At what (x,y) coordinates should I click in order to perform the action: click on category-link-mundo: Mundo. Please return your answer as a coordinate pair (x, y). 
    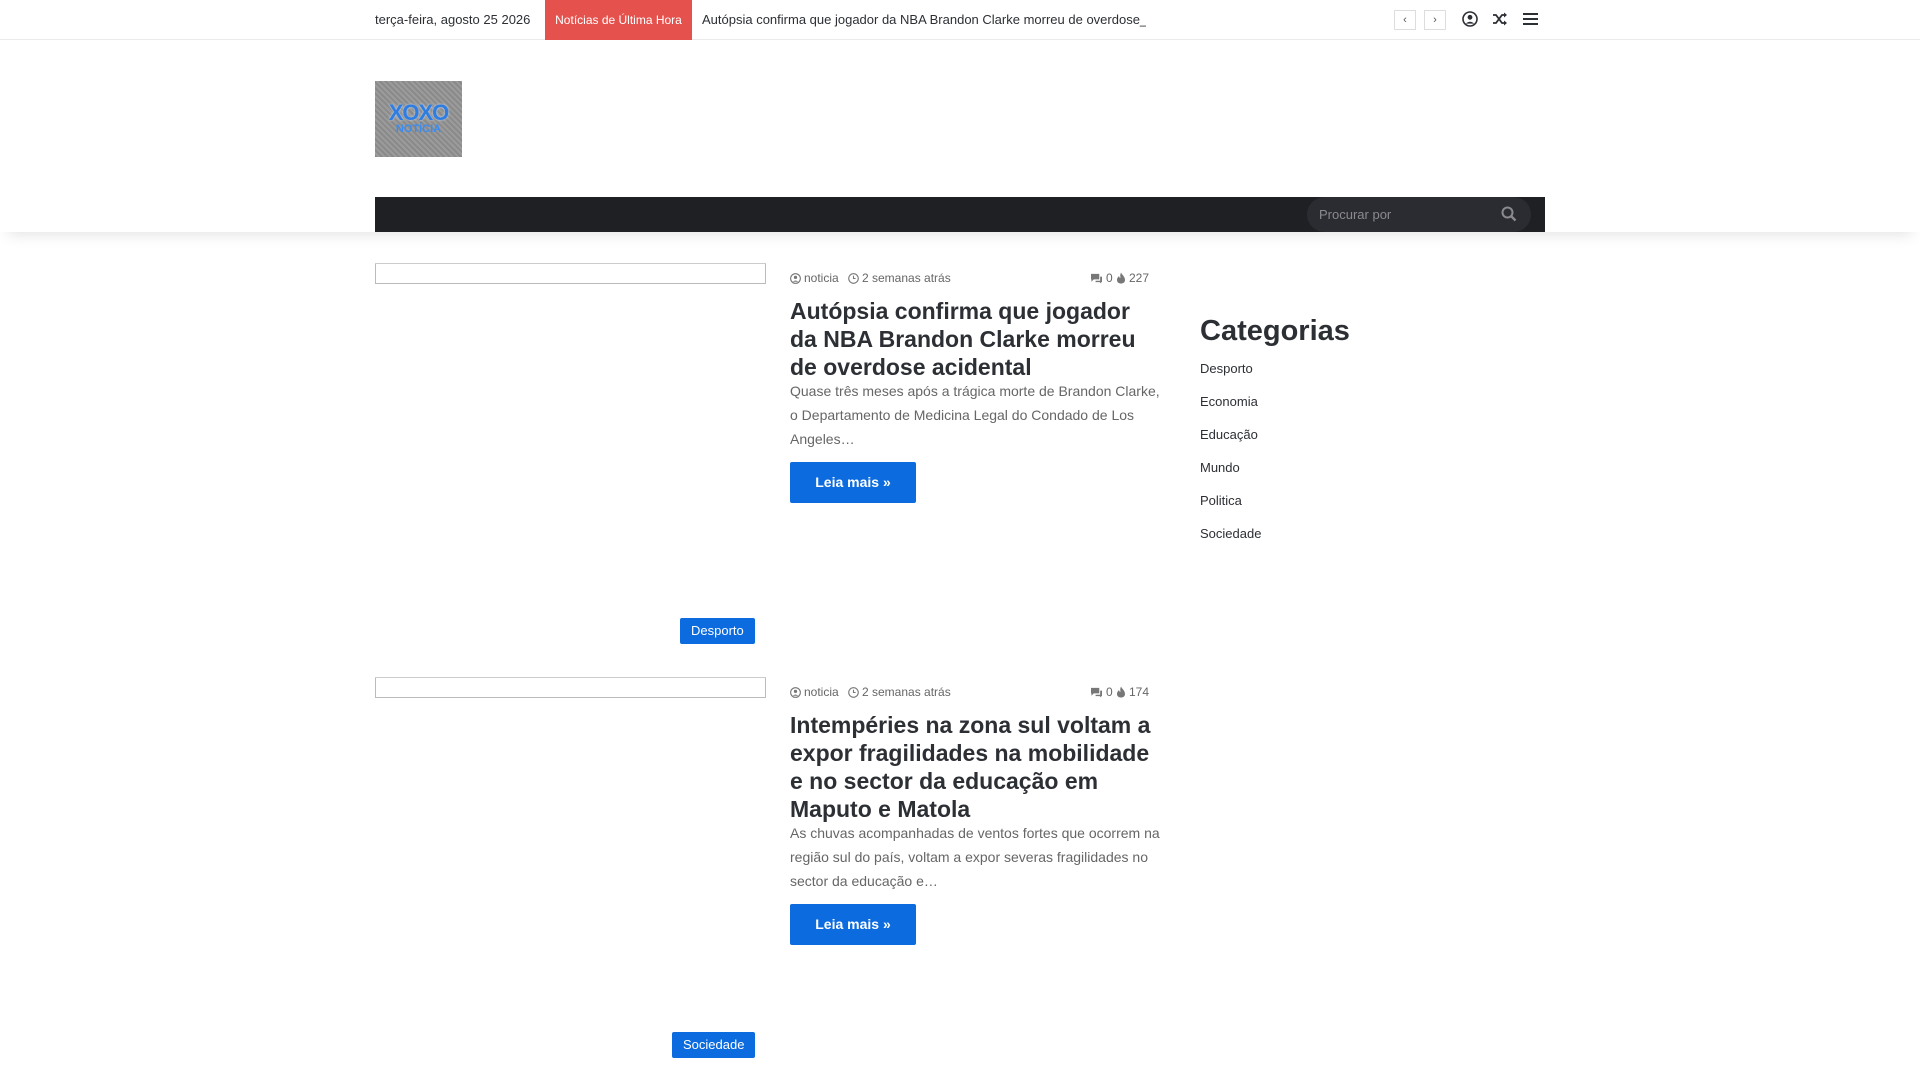
    Looking at the image, I should click on (1372, 467).